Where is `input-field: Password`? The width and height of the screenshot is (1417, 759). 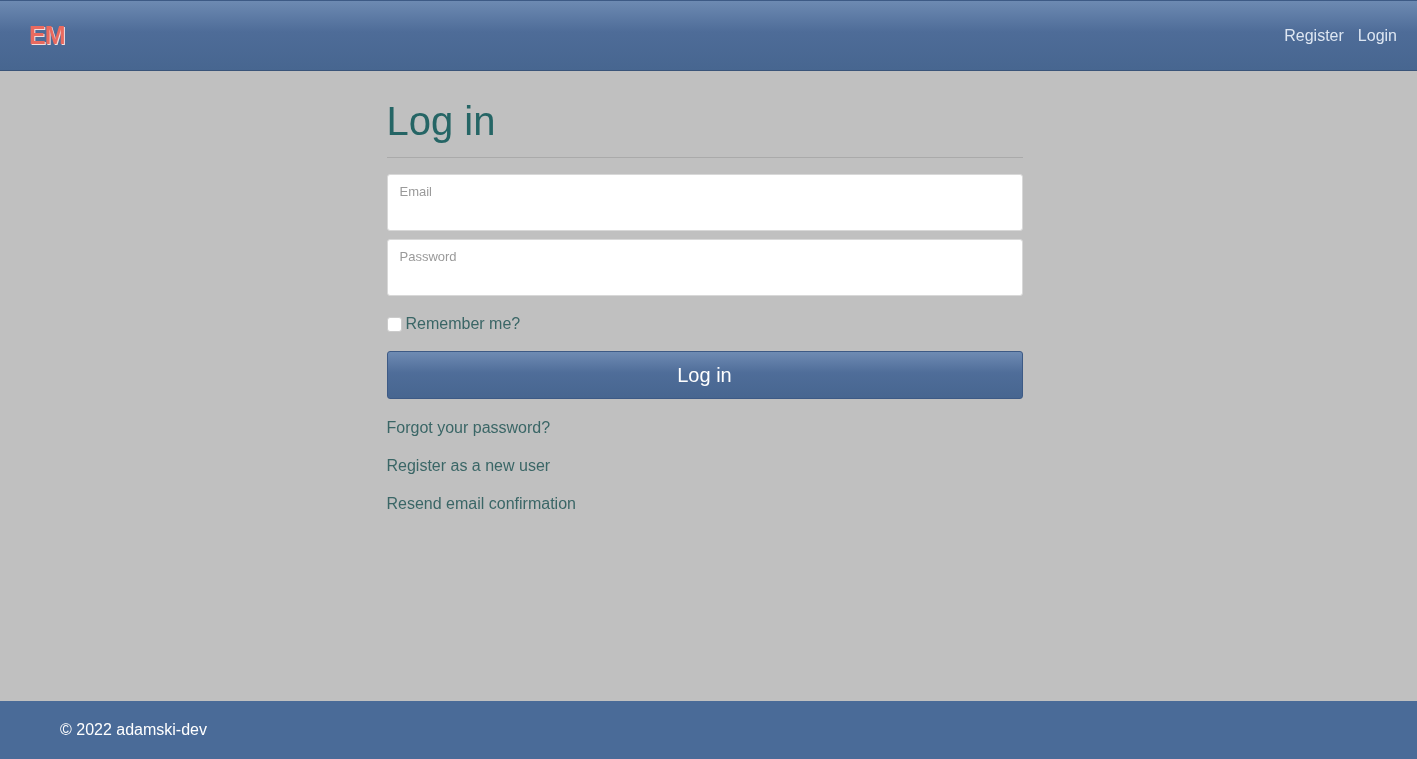
input-field: Password is located at coordinates (704, 267).